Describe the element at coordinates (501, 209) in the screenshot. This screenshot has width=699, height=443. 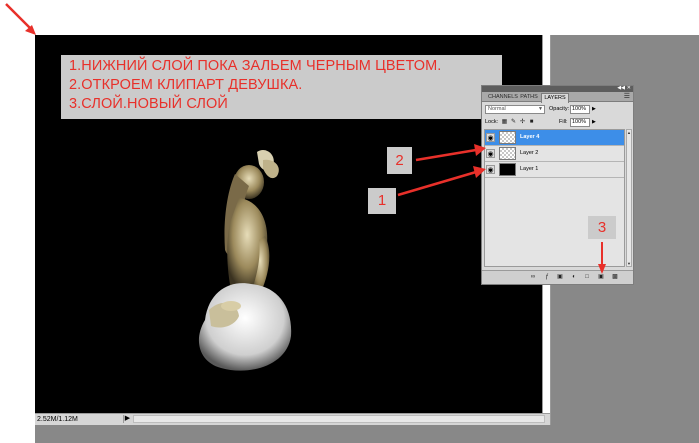
I see `annotation-arrows` at that location.